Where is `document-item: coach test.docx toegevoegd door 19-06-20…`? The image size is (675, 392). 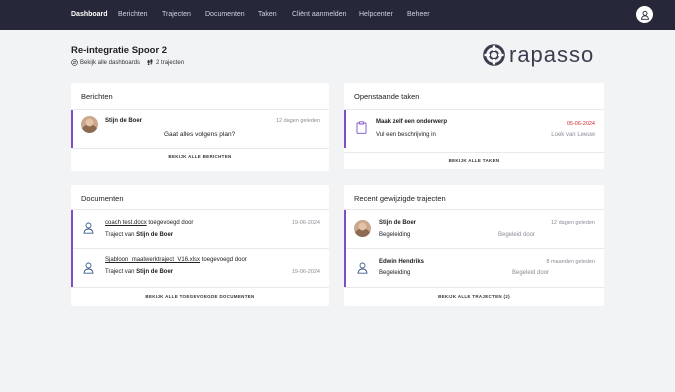 document-item: coach test.docx toegevoegd door 19-06-20… is located at coordinates (200, 229).